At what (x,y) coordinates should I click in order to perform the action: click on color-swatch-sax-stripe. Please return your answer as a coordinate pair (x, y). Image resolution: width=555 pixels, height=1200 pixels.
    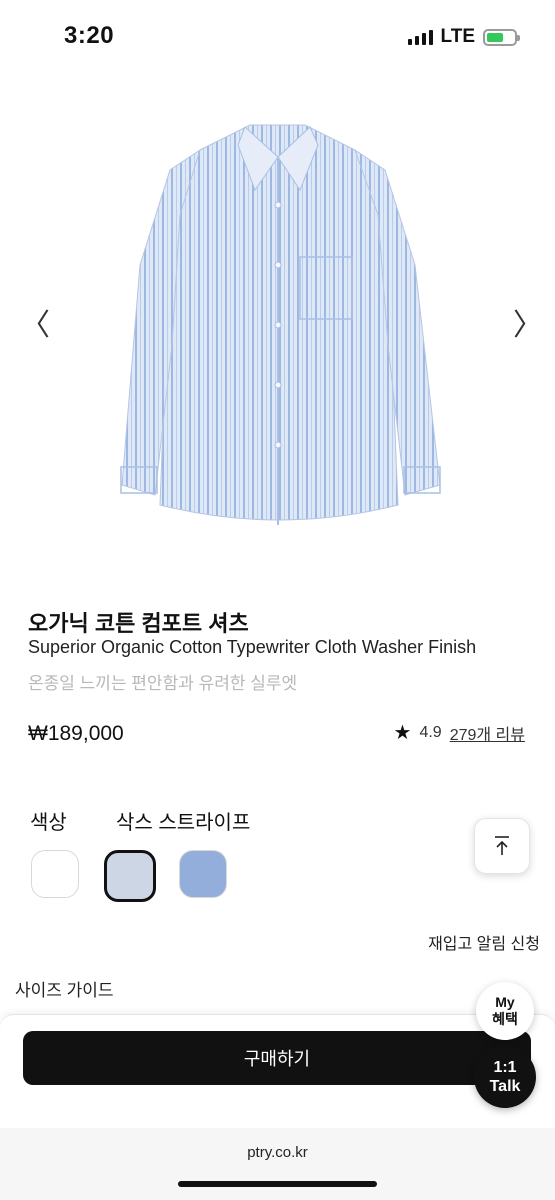
    Looking at the image, I should click on (130, 876).